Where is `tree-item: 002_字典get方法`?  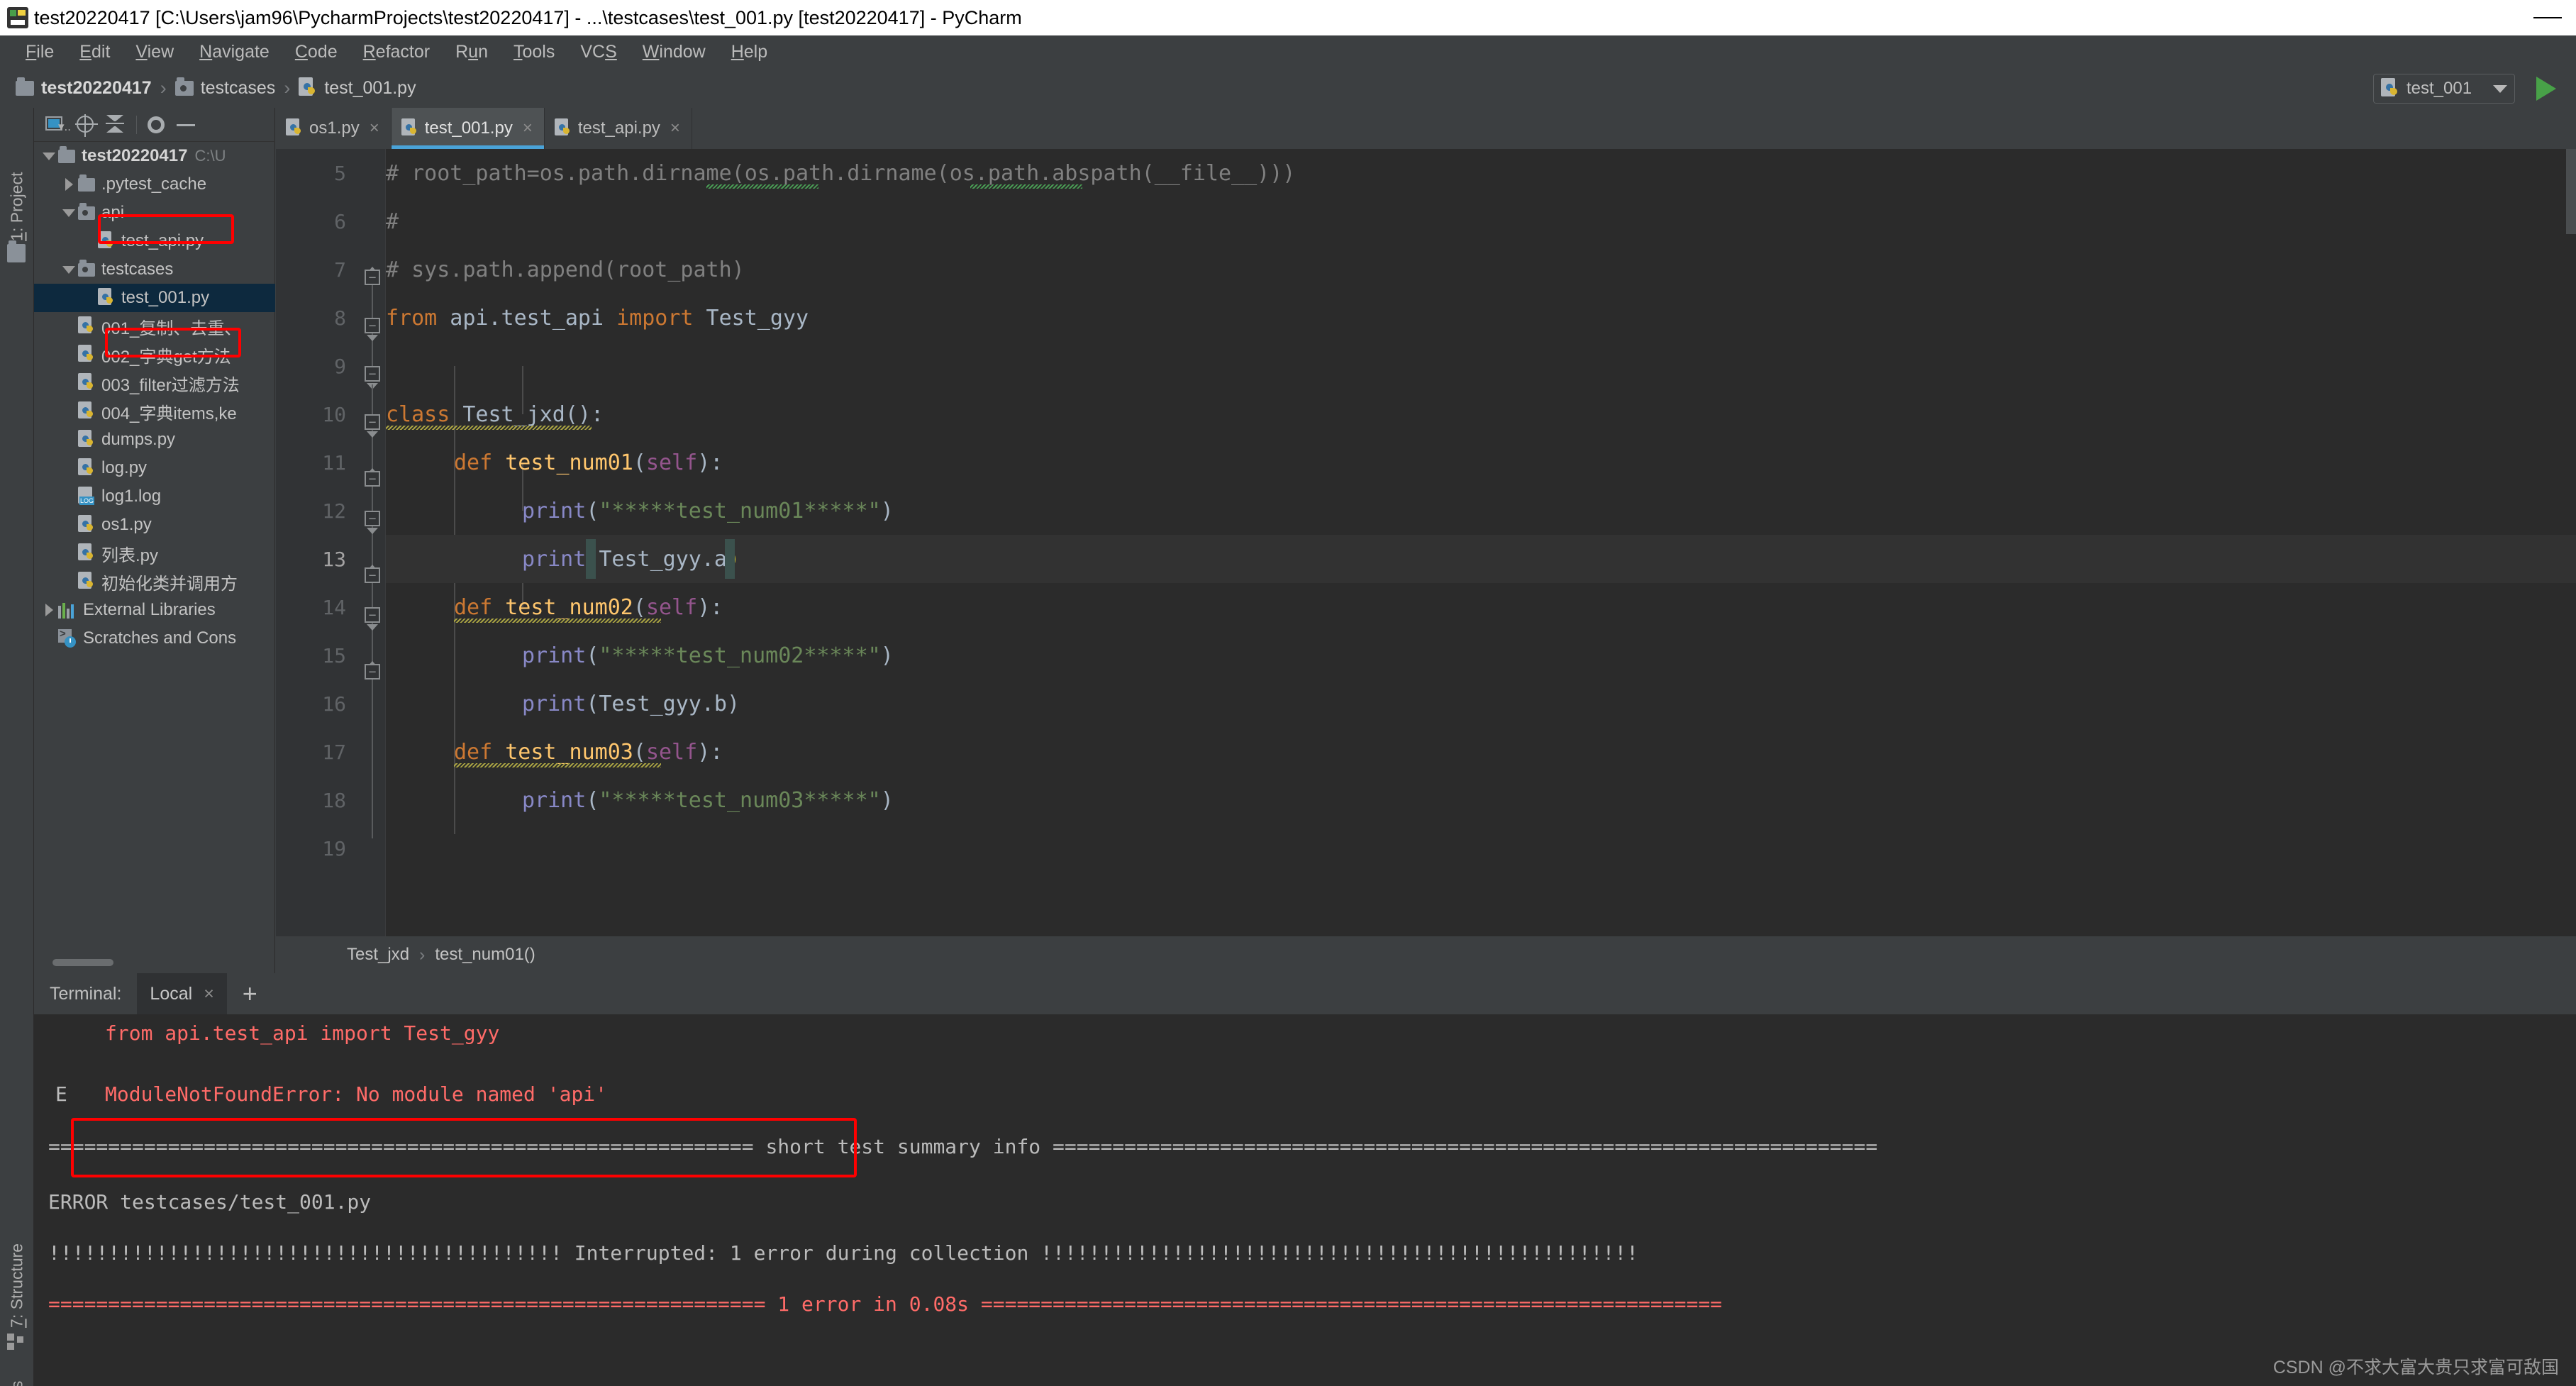
tree-item: 002_字典get方法 is located at coordinates (154, 354).